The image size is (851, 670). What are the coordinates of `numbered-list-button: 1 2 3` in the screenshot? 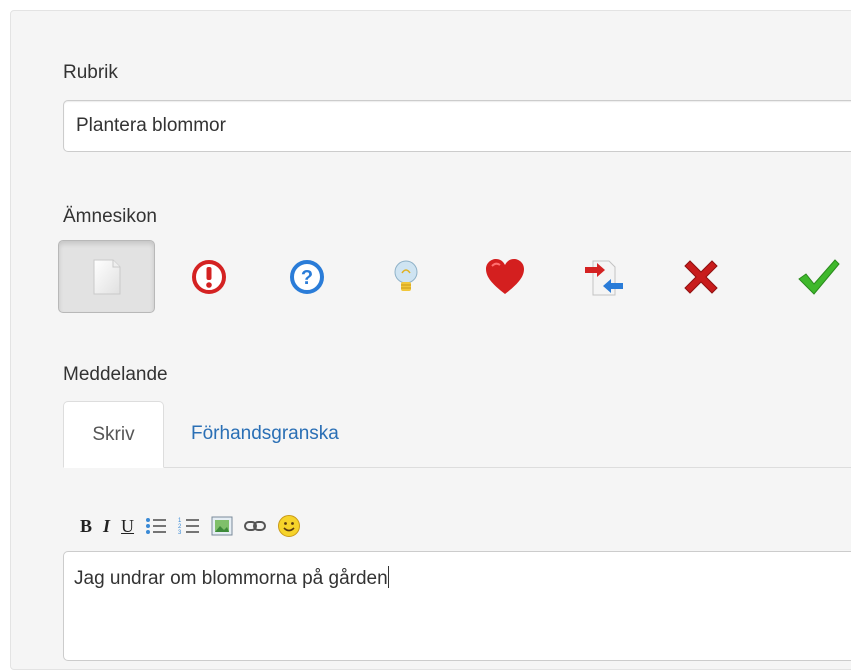 It's located at (189, 526).